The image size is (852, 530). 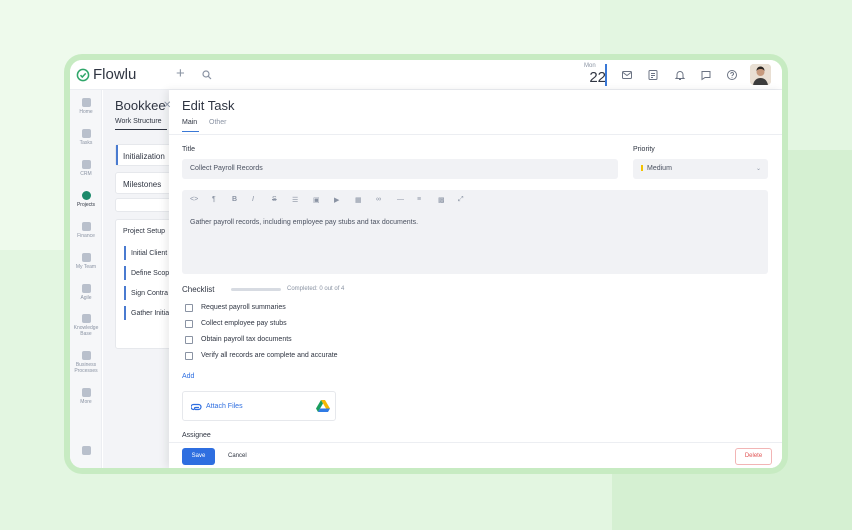 I want to click on checklist-item: Obtain payroll tax documents, so click(x=246, y=339).